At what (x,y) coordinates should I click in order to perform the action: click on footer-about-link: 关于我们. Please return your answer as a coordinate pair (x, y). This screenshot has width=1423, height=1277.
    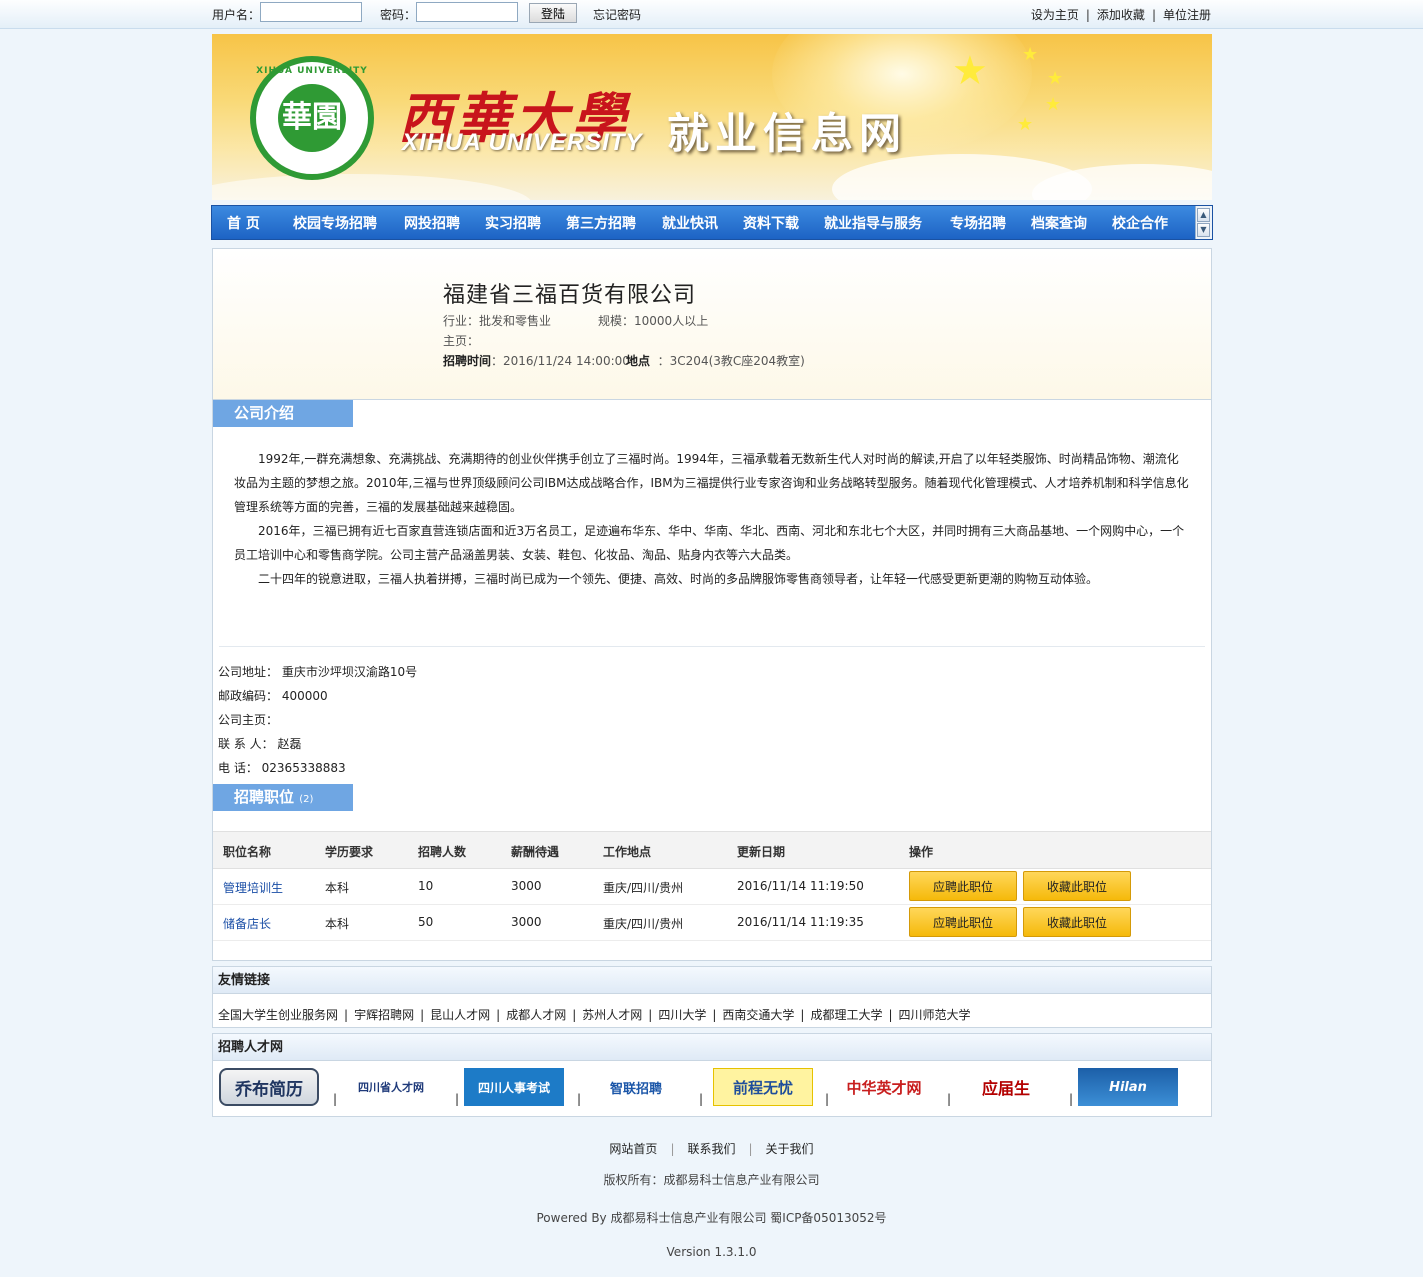
    Looking at the image, I should click on (790, 1149).